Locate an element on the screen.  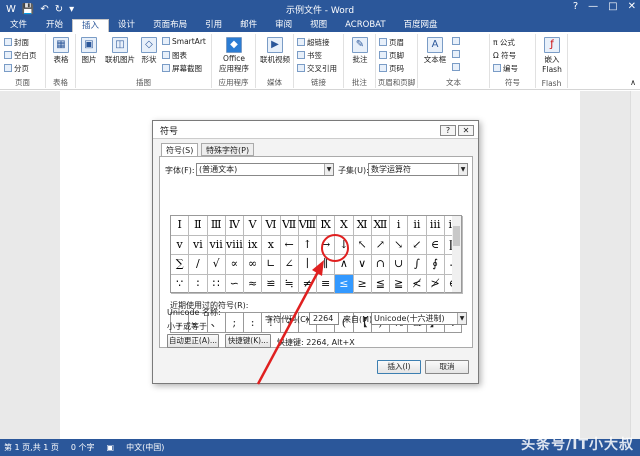
symbol-cell: ⅹ is located at coordinates (271, 245).